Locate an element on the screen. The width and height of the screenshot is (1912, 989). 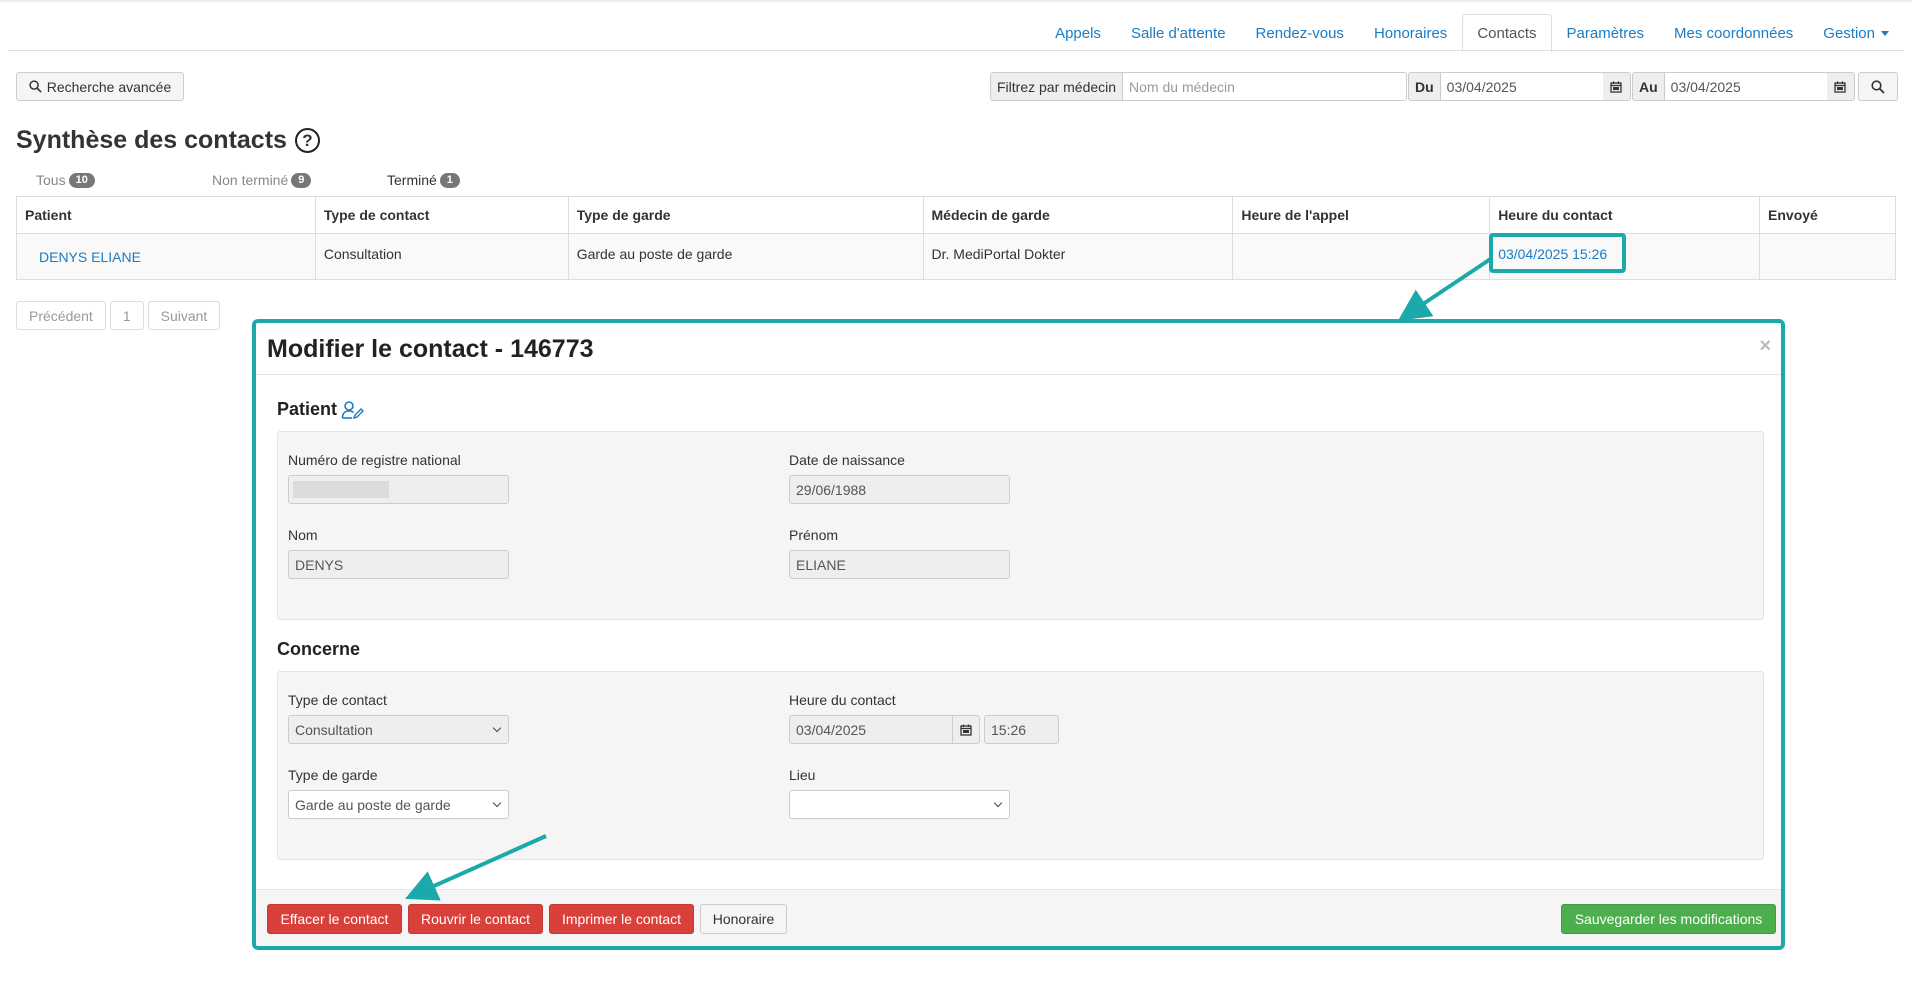
column-header: Envoyé is located at coordinates (1827, 215).